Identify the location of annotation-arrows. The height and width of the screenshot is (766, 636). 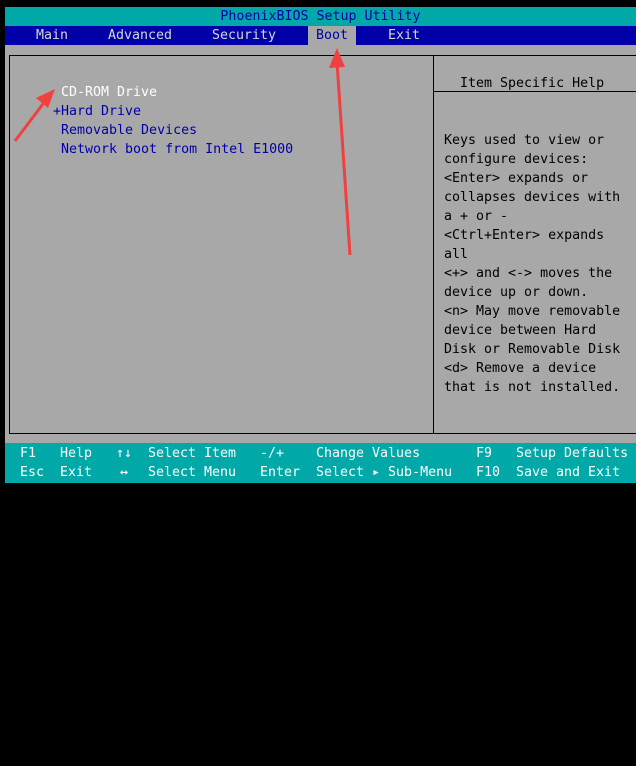
(182, 152).